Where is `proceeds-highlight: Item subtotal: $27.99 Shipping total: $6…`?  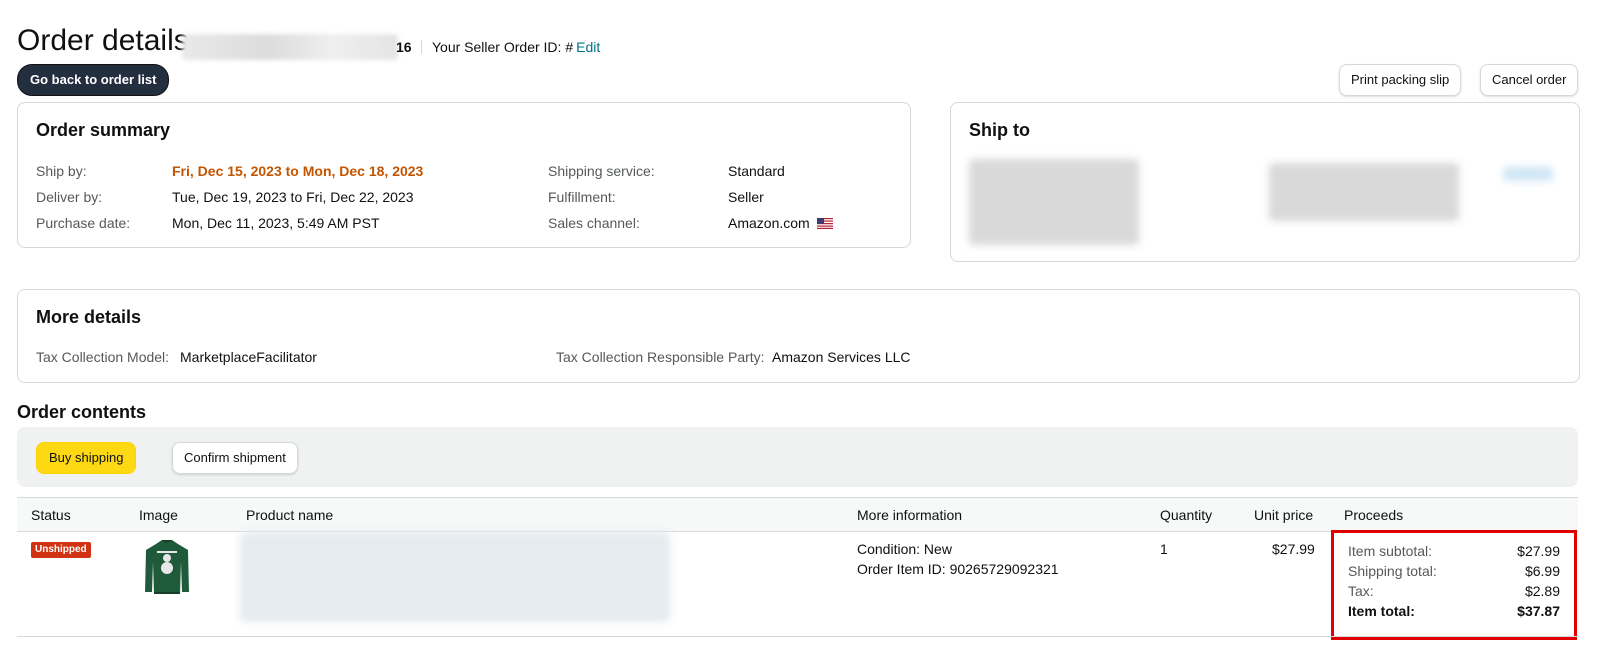 proceeds-highlight: Item subtotal: $27.99 Shipping total: $6… is located at coordinates (1454, 585).